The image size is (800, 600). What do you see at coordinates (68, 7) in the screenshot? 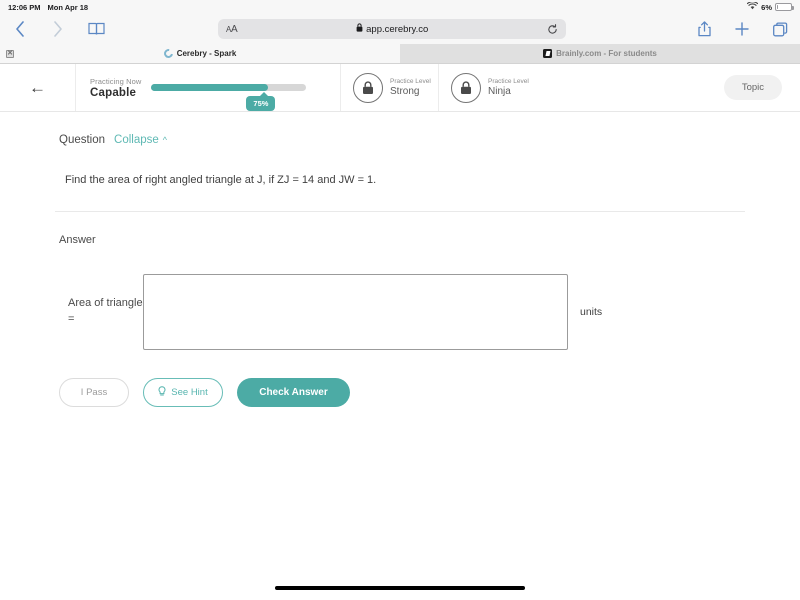
I see `status-bar-date: Mon Apr 18` at bounding box center [68, 7].